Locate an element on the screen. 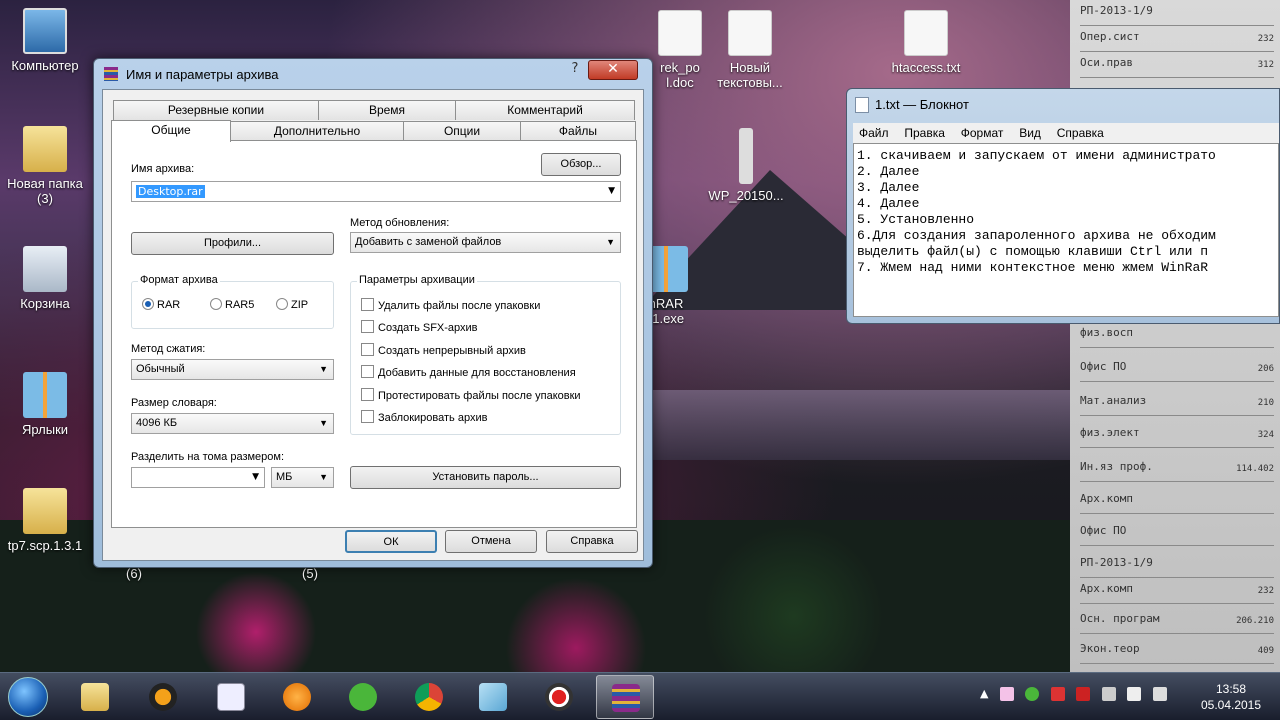 The width and height of the screenshot is (1280, 720). tab-files: Файлы is located at coordinates (578, 131).